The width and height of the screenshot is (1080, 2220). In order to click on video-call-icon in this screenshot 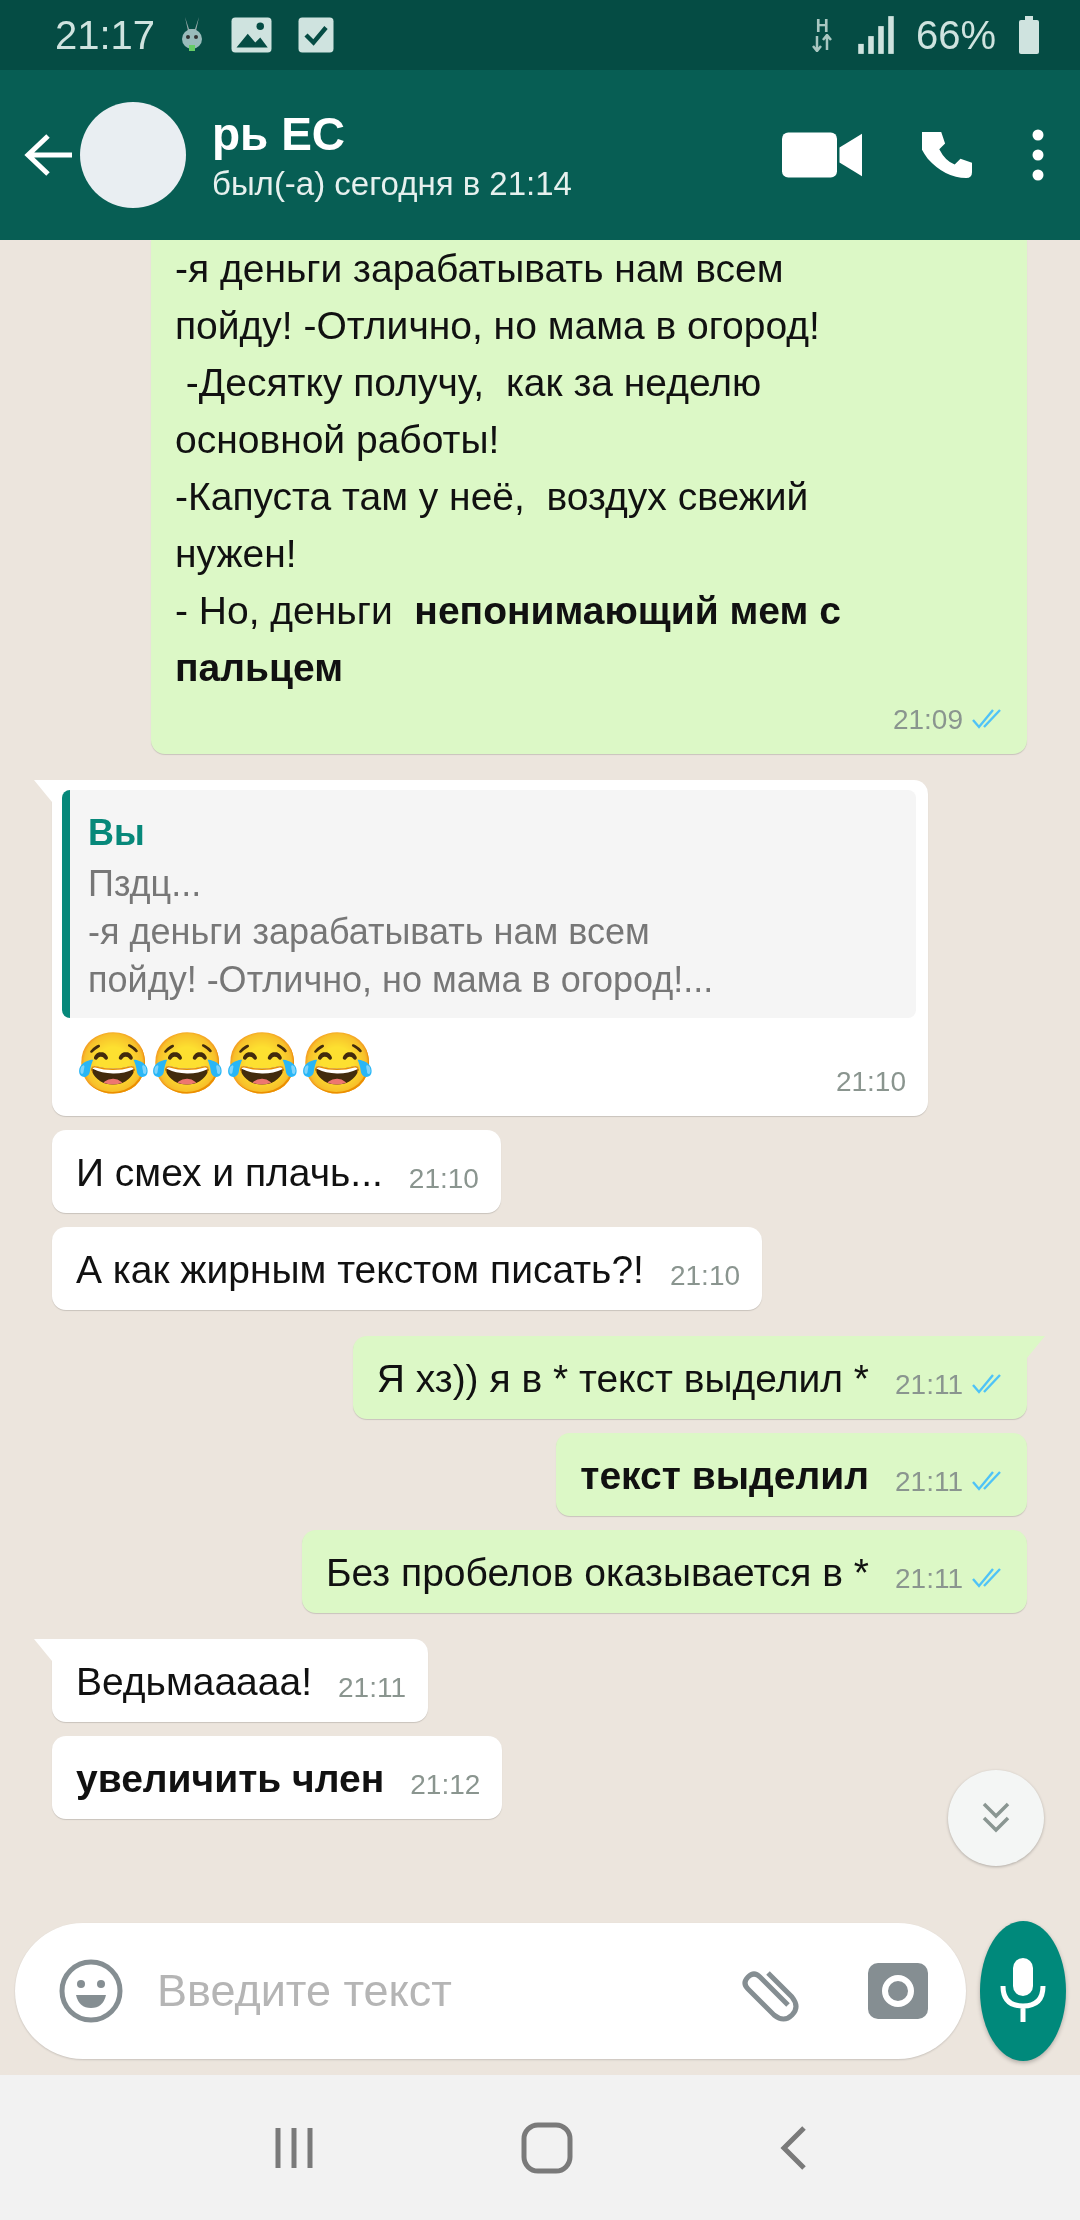, I will do `click(822, 155)`.